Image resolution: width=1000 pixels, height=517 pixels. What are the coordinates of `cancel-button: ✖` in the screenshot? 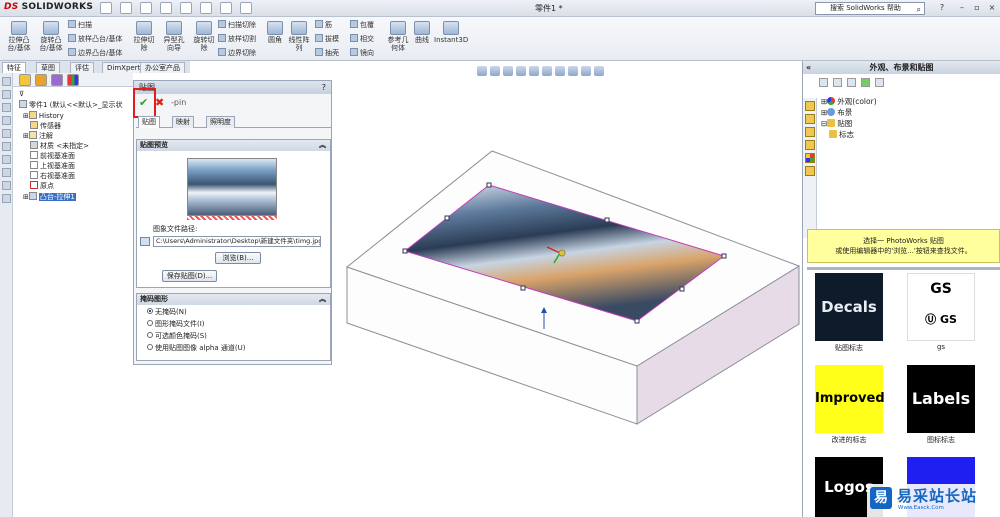 It's located at (159, 103).